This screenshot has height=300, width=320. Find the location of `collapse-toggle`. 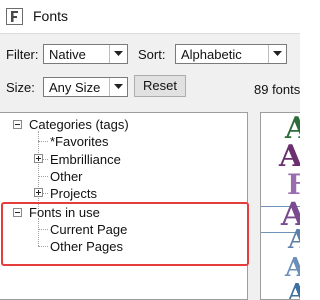

collapse-toggle is located at coordinates (17, 124).